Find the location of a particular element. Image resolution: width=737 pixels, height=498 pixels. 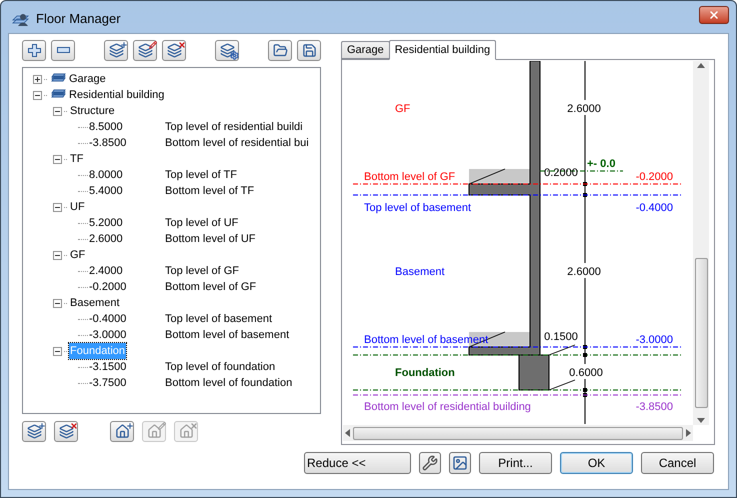

tools-icon is located at coordinates (430, 463).